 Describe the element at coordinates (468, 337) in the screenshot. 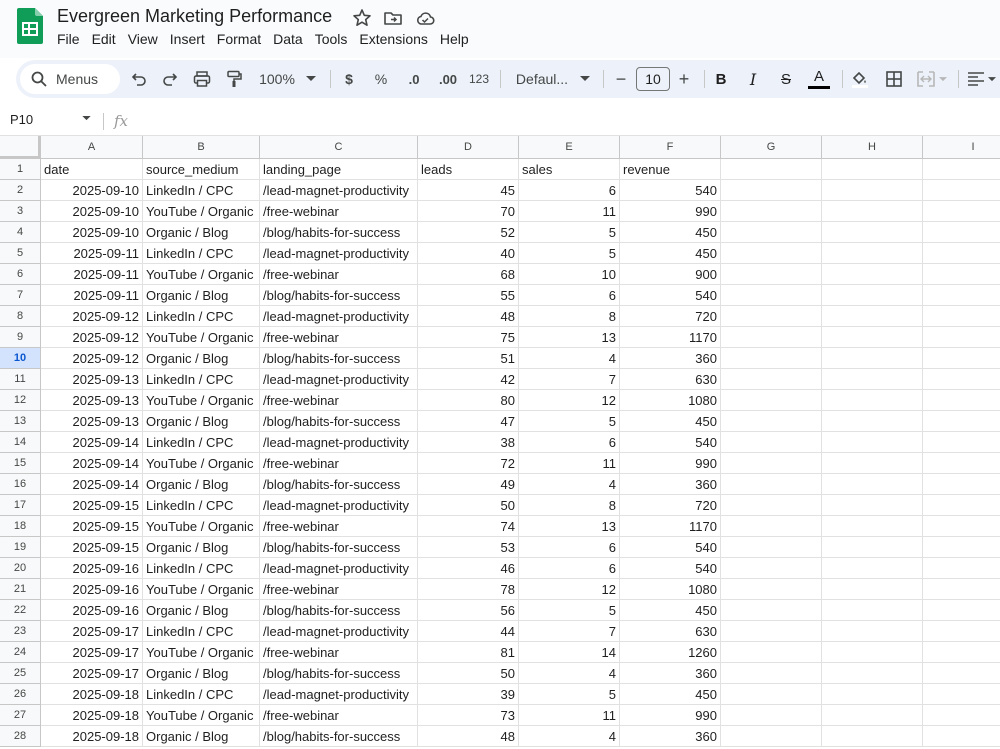

I see `cell: 75` at that location.